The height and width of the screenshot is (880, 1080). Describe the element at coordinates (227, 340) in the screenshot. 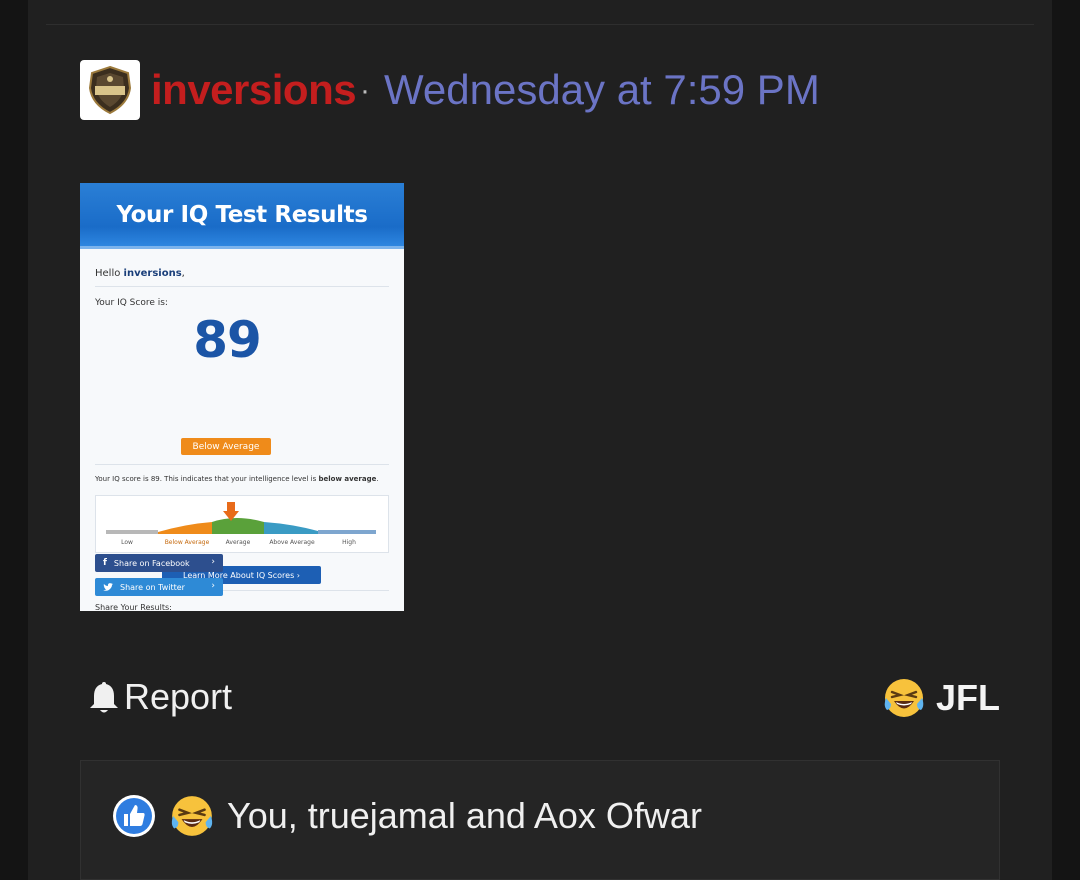

I see `iq-score: 89` at that location.